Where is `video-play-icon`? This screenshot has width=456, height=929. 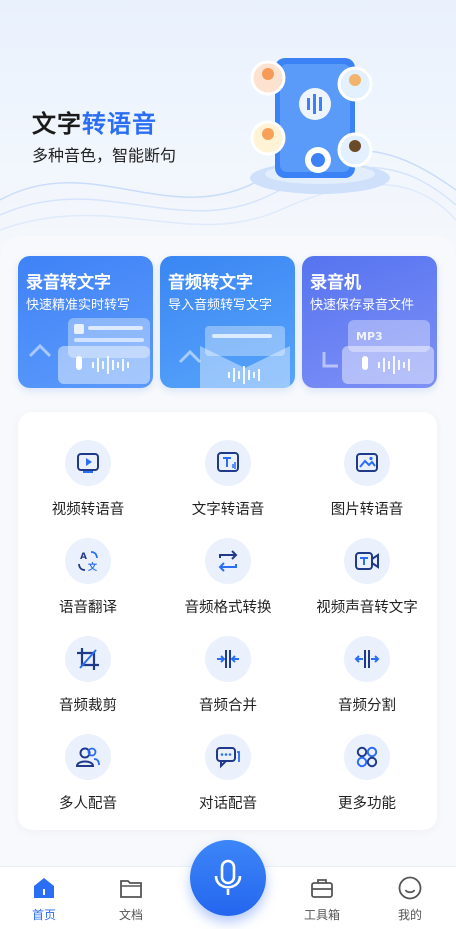 video-play-icon is located at coordinates (88, 463).